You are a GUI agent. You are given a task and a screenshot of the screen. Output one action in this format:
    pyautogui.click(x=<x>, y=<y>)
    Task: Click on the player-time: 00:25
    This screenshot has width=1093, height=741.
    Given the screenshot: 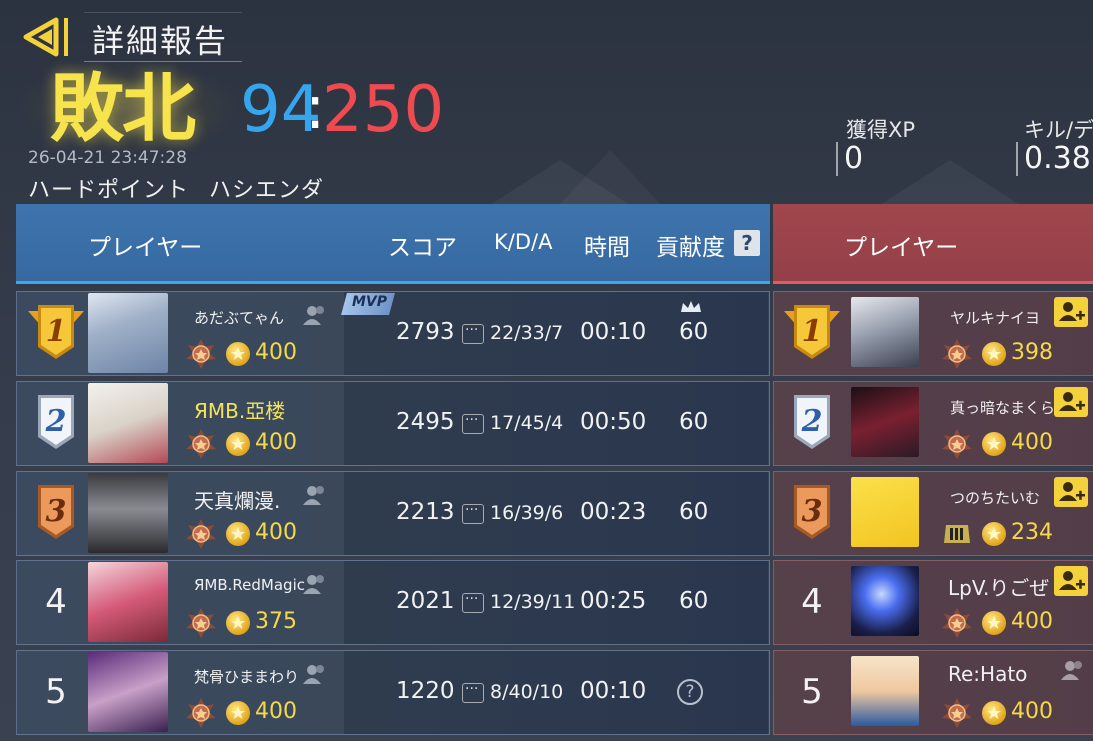 What is the action you would take?
    pyautogui.click(x=613, y=601)
    